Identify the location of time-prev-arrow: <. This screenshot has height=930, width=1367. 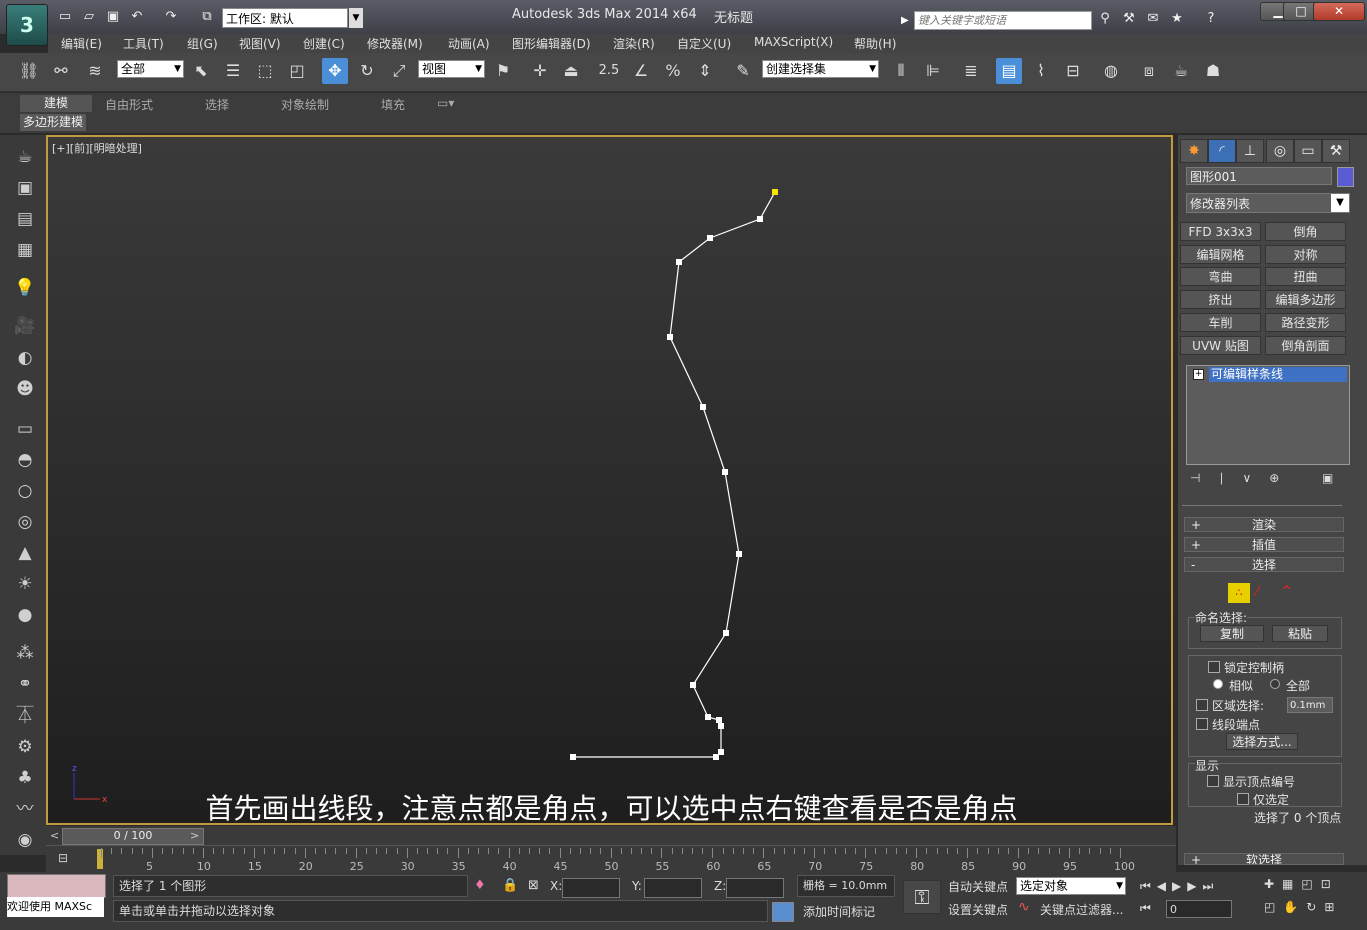
(54, 835).